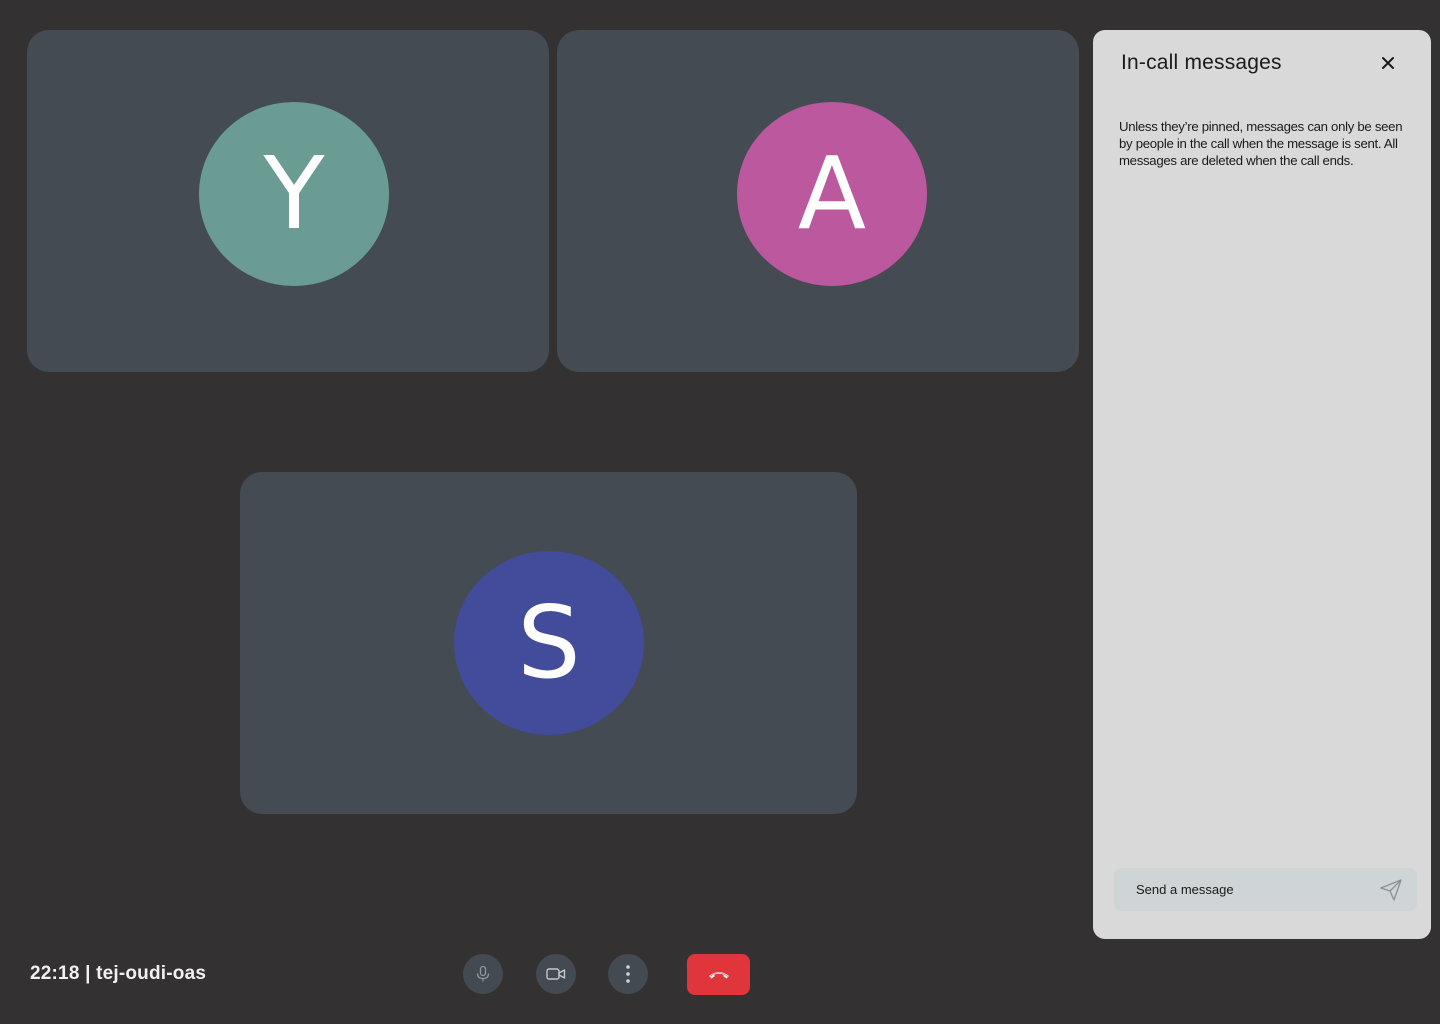 This screenshot has height=1024, width=1440. I want to click on avatar-initial: Y, so click(294, 193).